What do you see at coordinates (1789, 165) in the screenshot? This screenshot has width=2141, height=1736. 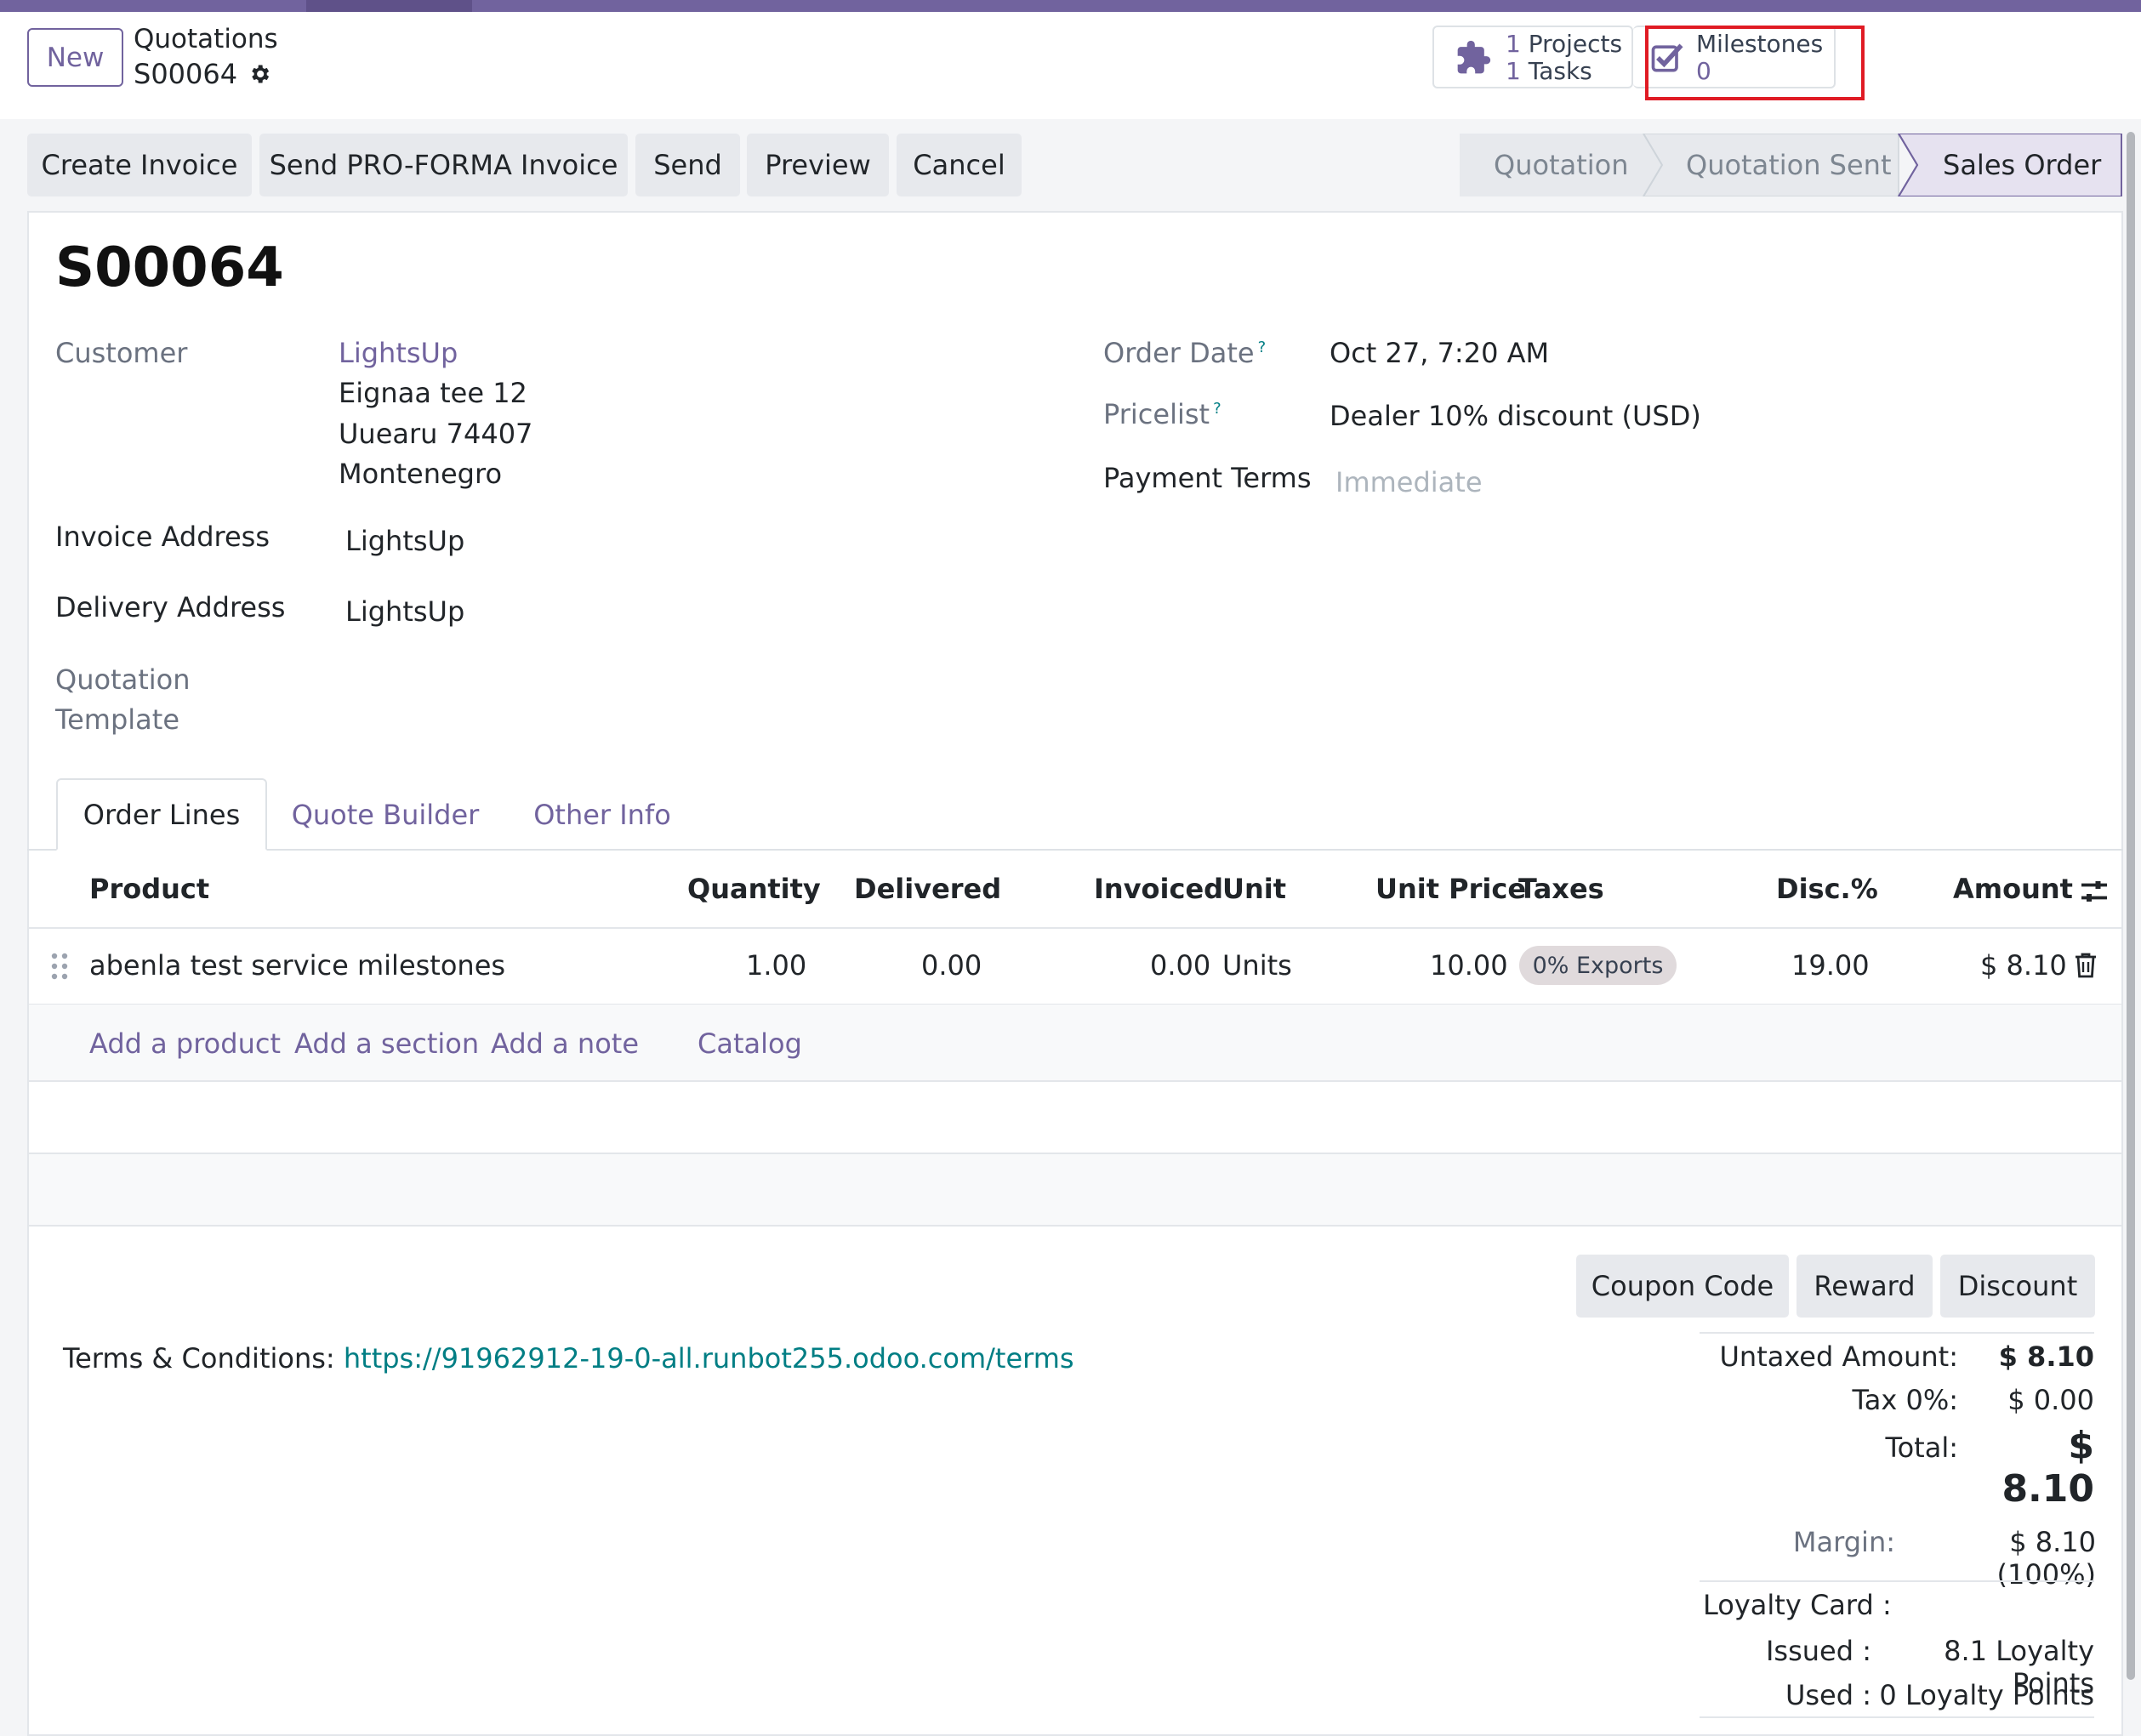 I see `status-quotation-sent: Quotation Sent` at bounding box center [1789, 165].